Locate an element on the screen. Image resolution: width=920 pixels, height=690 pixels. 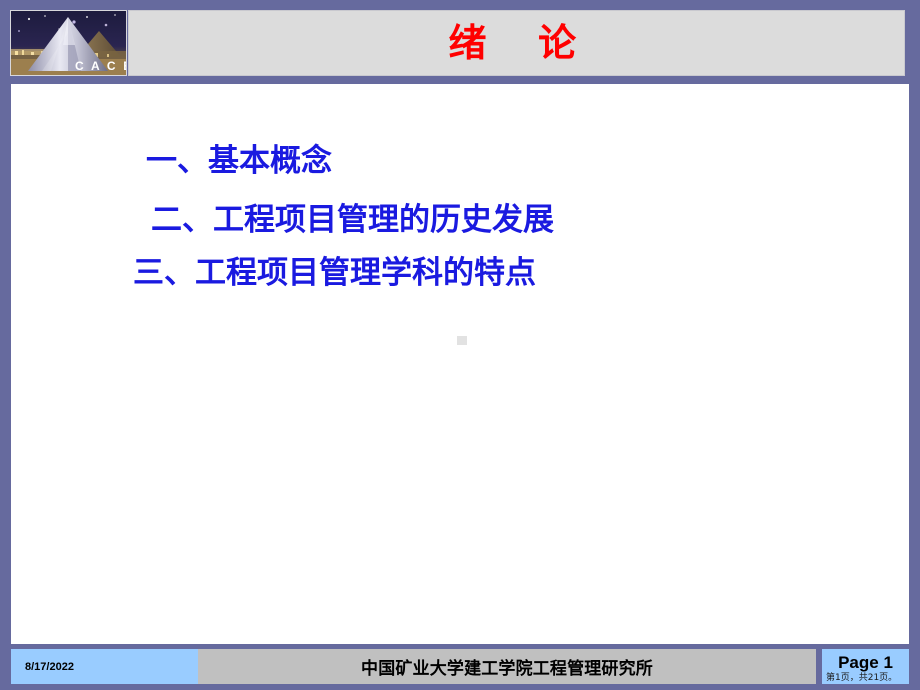
pyramid-logo-icon: C A C E is located at coordinates (68, 43).